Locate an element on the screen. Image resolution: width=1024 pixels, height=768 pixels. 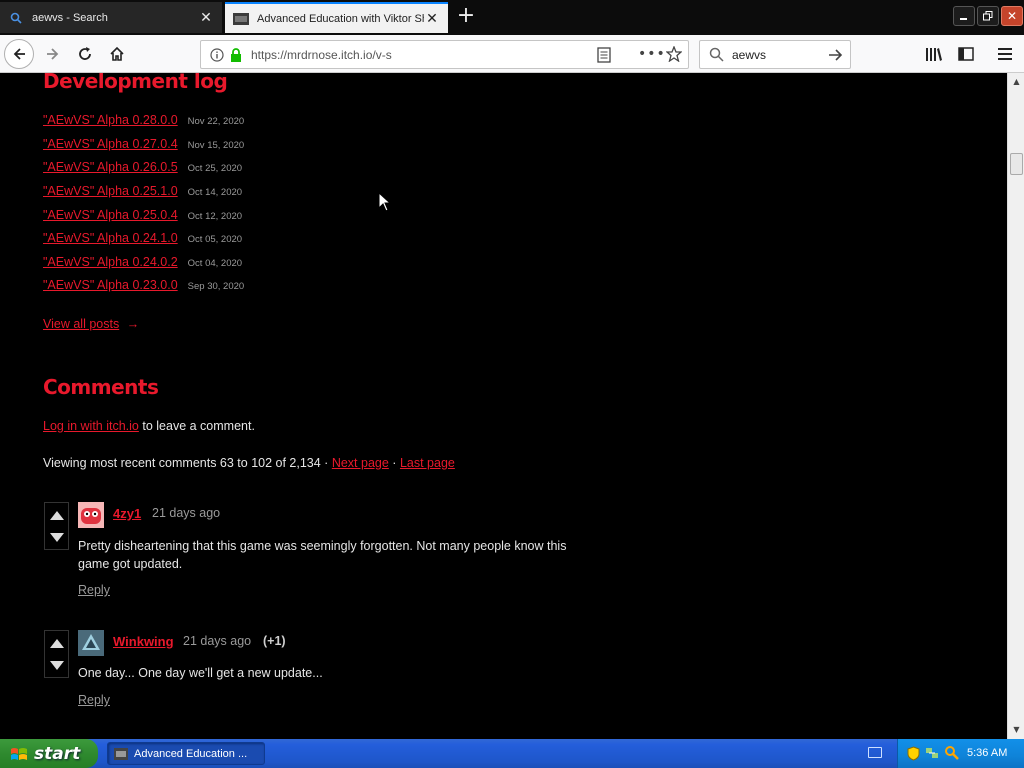
devlog-post: "AEwVS" Alpha 0.25.0.4 Oct 12, 2020 is located at coordinates (142, 217).